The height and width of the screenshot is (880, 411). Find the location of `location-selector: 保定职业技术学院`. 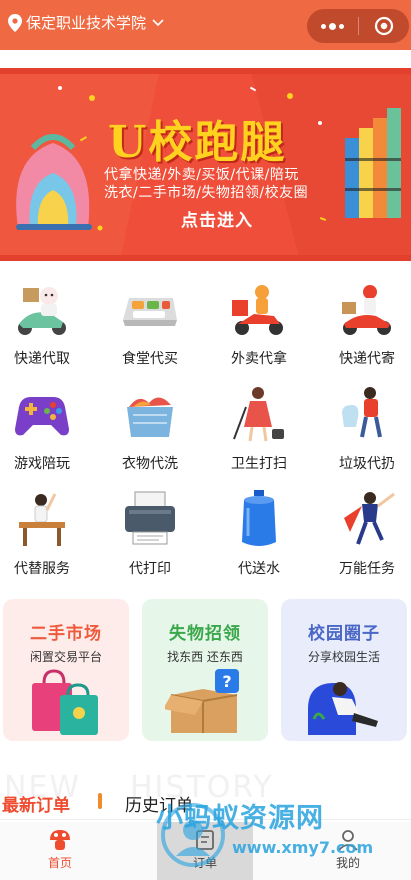

location-selector: 保定职业技术学院 is located at coordinates (86, 22).